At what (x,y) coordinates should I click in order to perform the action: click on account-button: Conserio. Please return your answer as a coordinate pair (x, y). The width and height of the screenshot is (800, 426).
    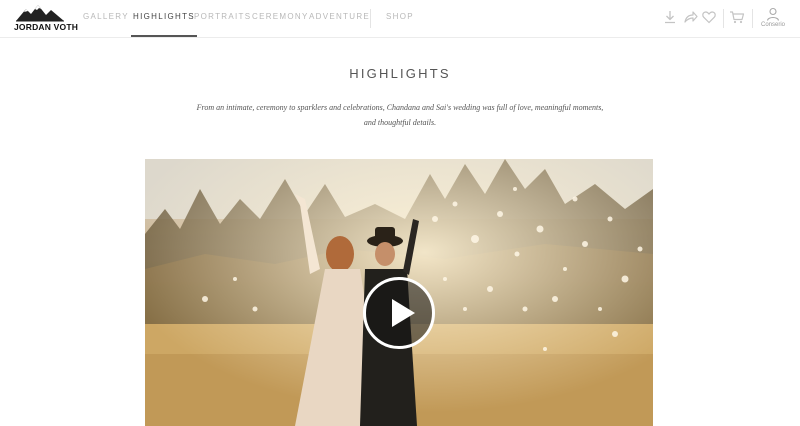
    Looking at the image, I should click on (773, 20).